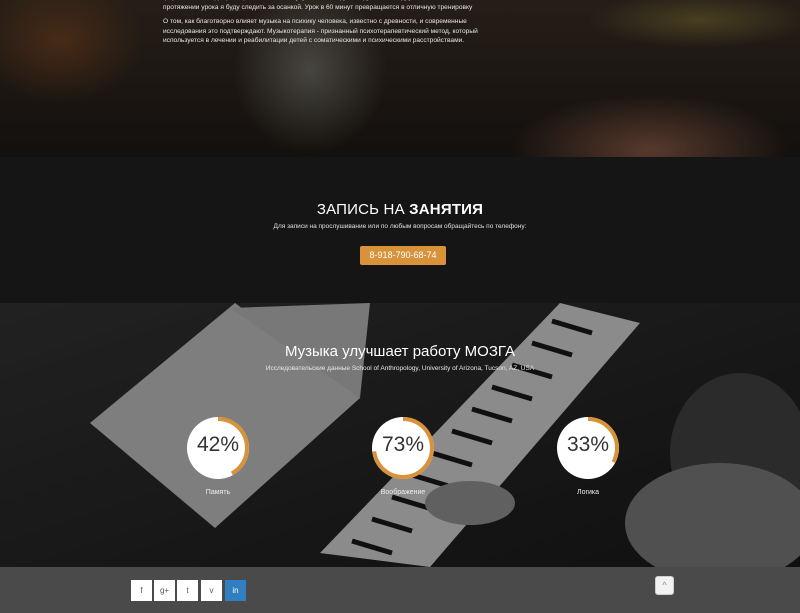 The height and width of the screenshot is (613, 800). Describe the element at coordinates (164, 590) in the screenshot. I see `google-plus-icon: g+` at that location.